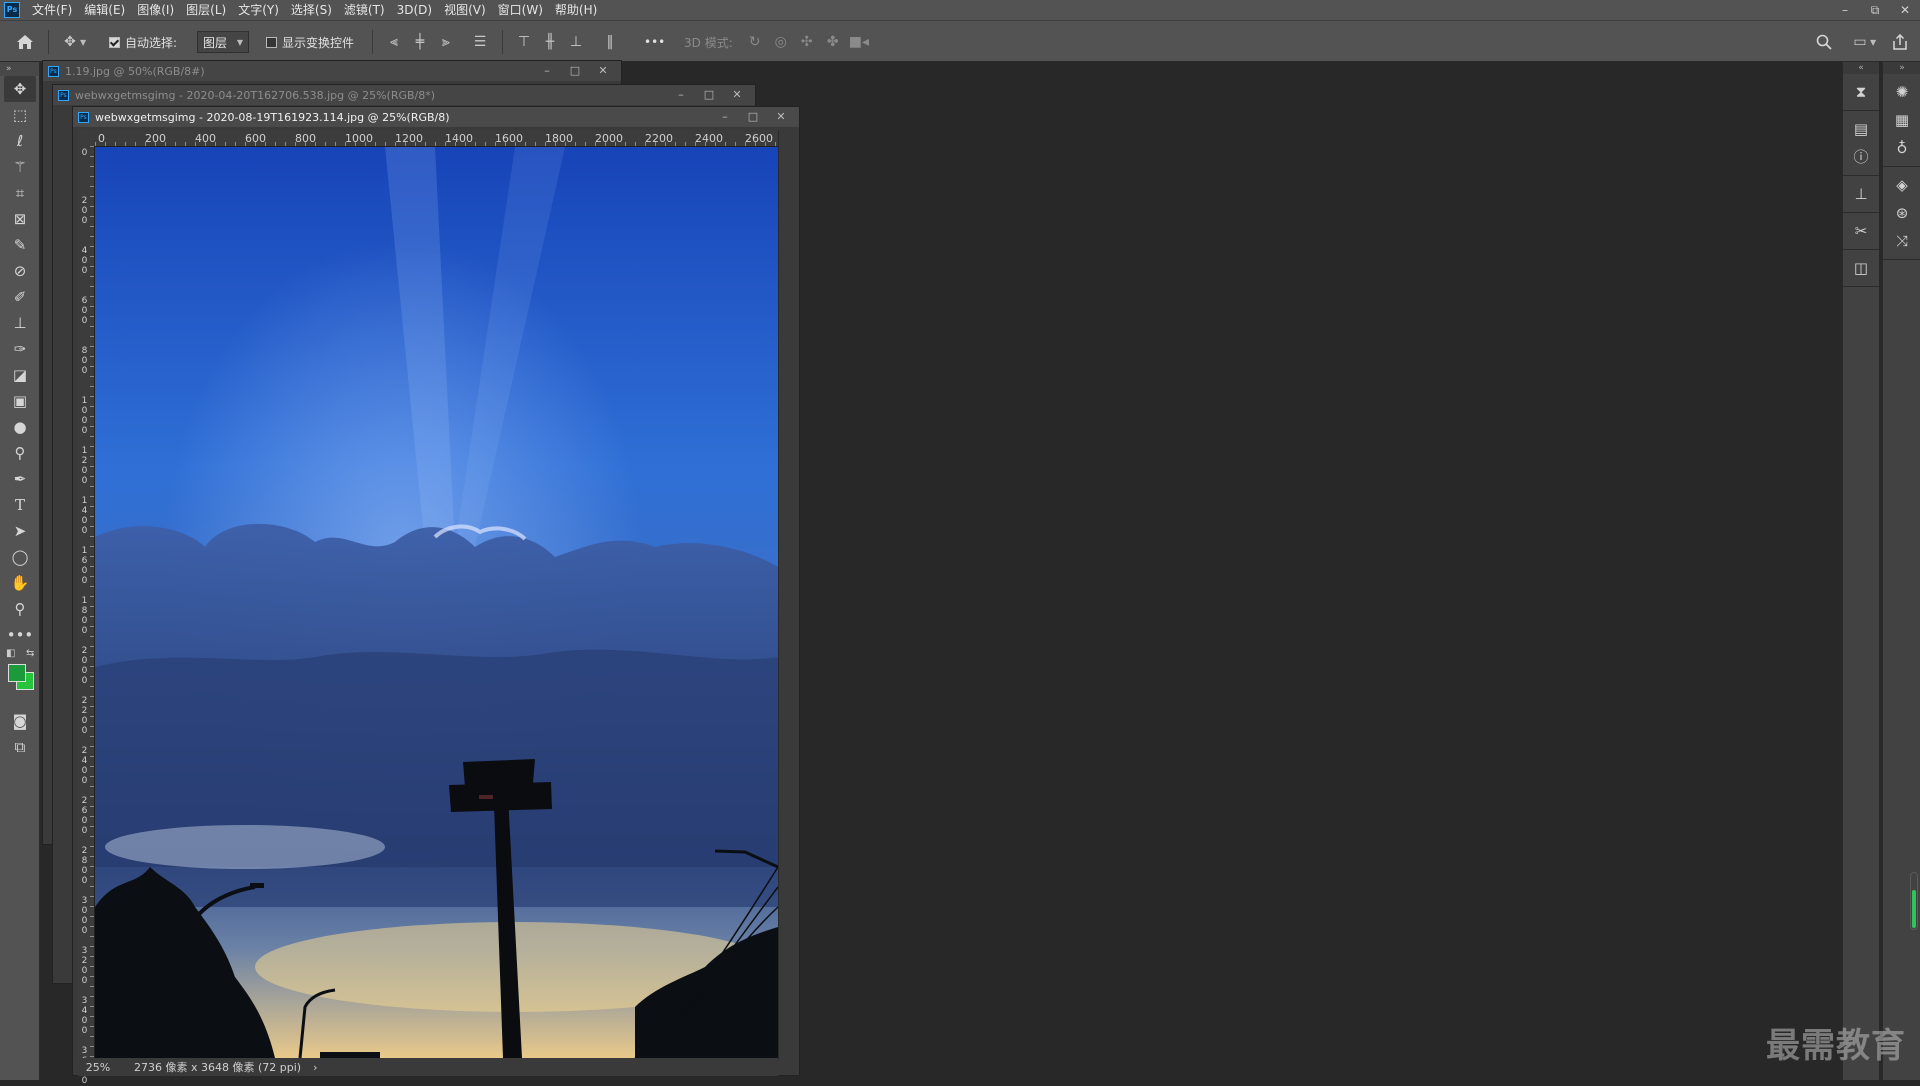 Image resolution: width=1920 pixels, height=1086 pixels. I want to click on gradient-tool: ▣, so click(20, 401).